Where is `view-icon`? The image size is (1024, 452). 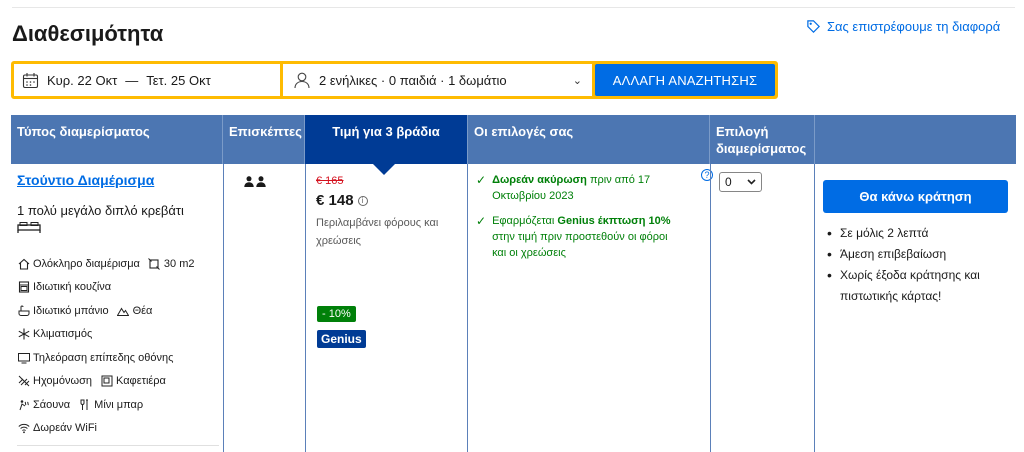
view-icon is located at coordinates (123, 310).